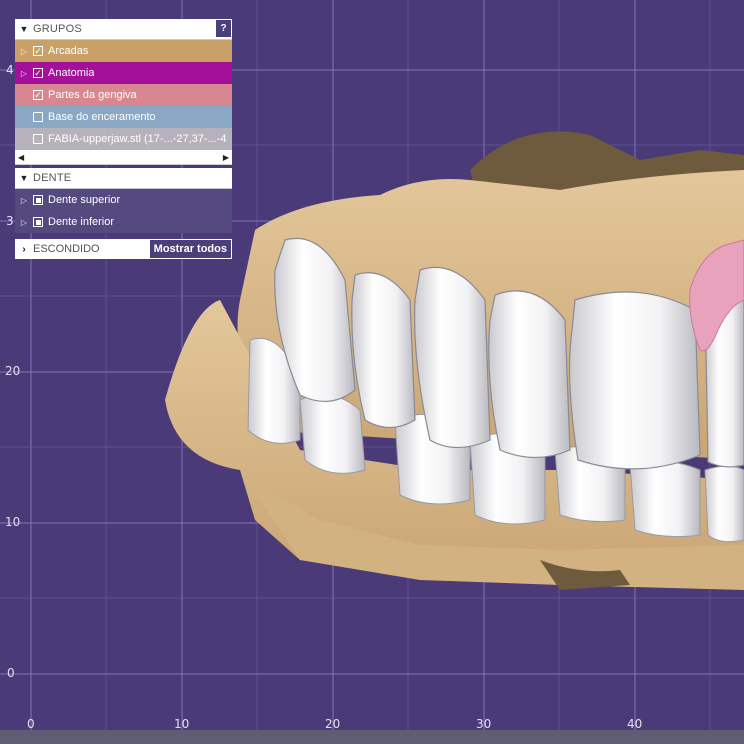 The image size is (744, 744). What do you see at coordinates (123, 29) in the screenshot?
I see `groups-header: ▼ GRUPOS ?` at bounding box center [123, 29].